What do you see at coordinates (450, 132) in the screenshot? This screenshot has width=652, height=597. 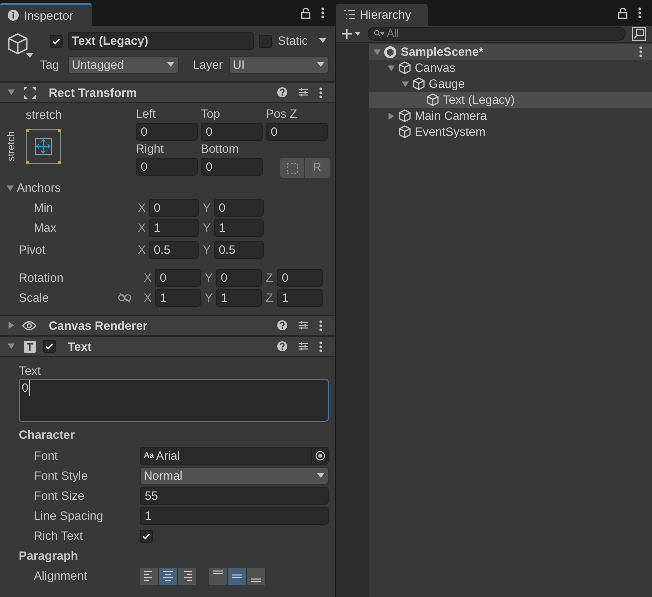 I see `item-label: EventSystem` at bounding box center [450, 132].